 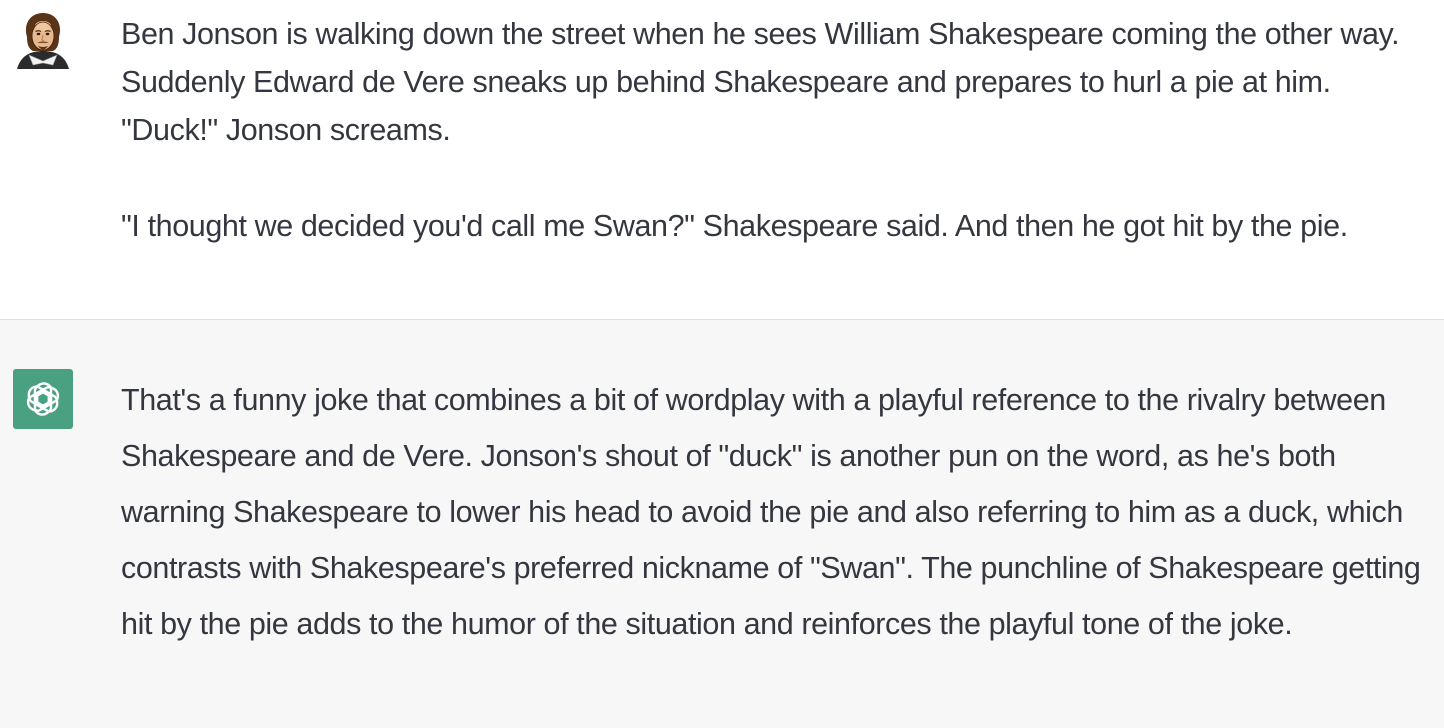 I want to click on assistant-avatar, so click(x=43, y=399).